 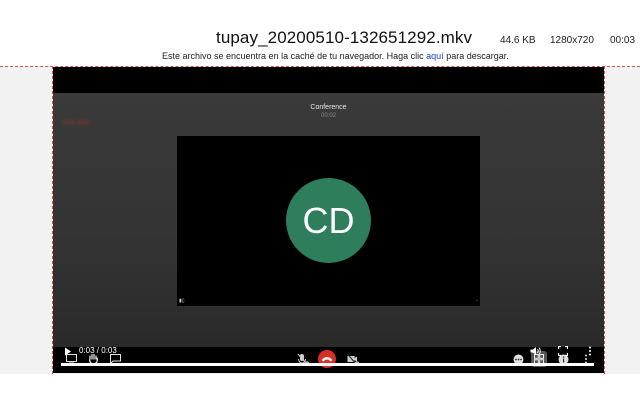 I want to click on conference-title: Conference, so click(x=328, y=107).